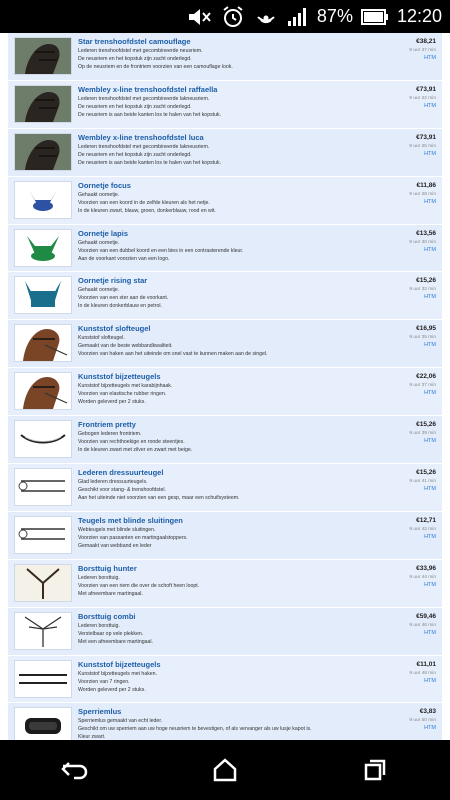 Image resolution: width=450 pixels, height=800 pixels. What do you see at coordinates (122, 490) in the screenshot?
I see `product-description-line: Geschikt voor stang- & trenshoofdstel.` at bounding box center [122, 490].